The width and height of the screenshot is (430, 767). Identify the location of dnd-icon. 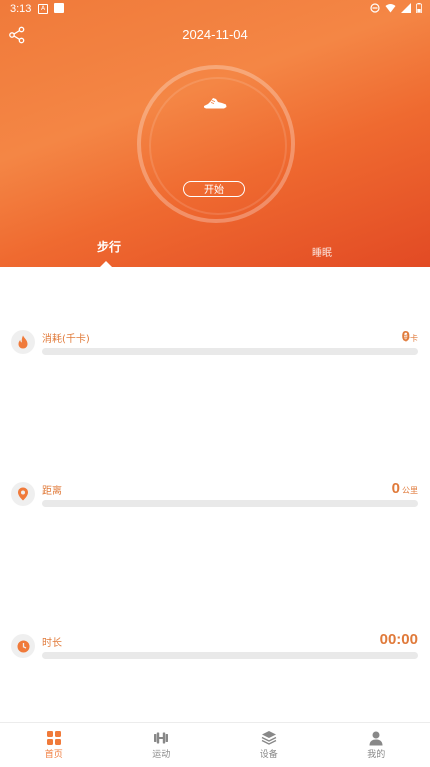
(375, 8).